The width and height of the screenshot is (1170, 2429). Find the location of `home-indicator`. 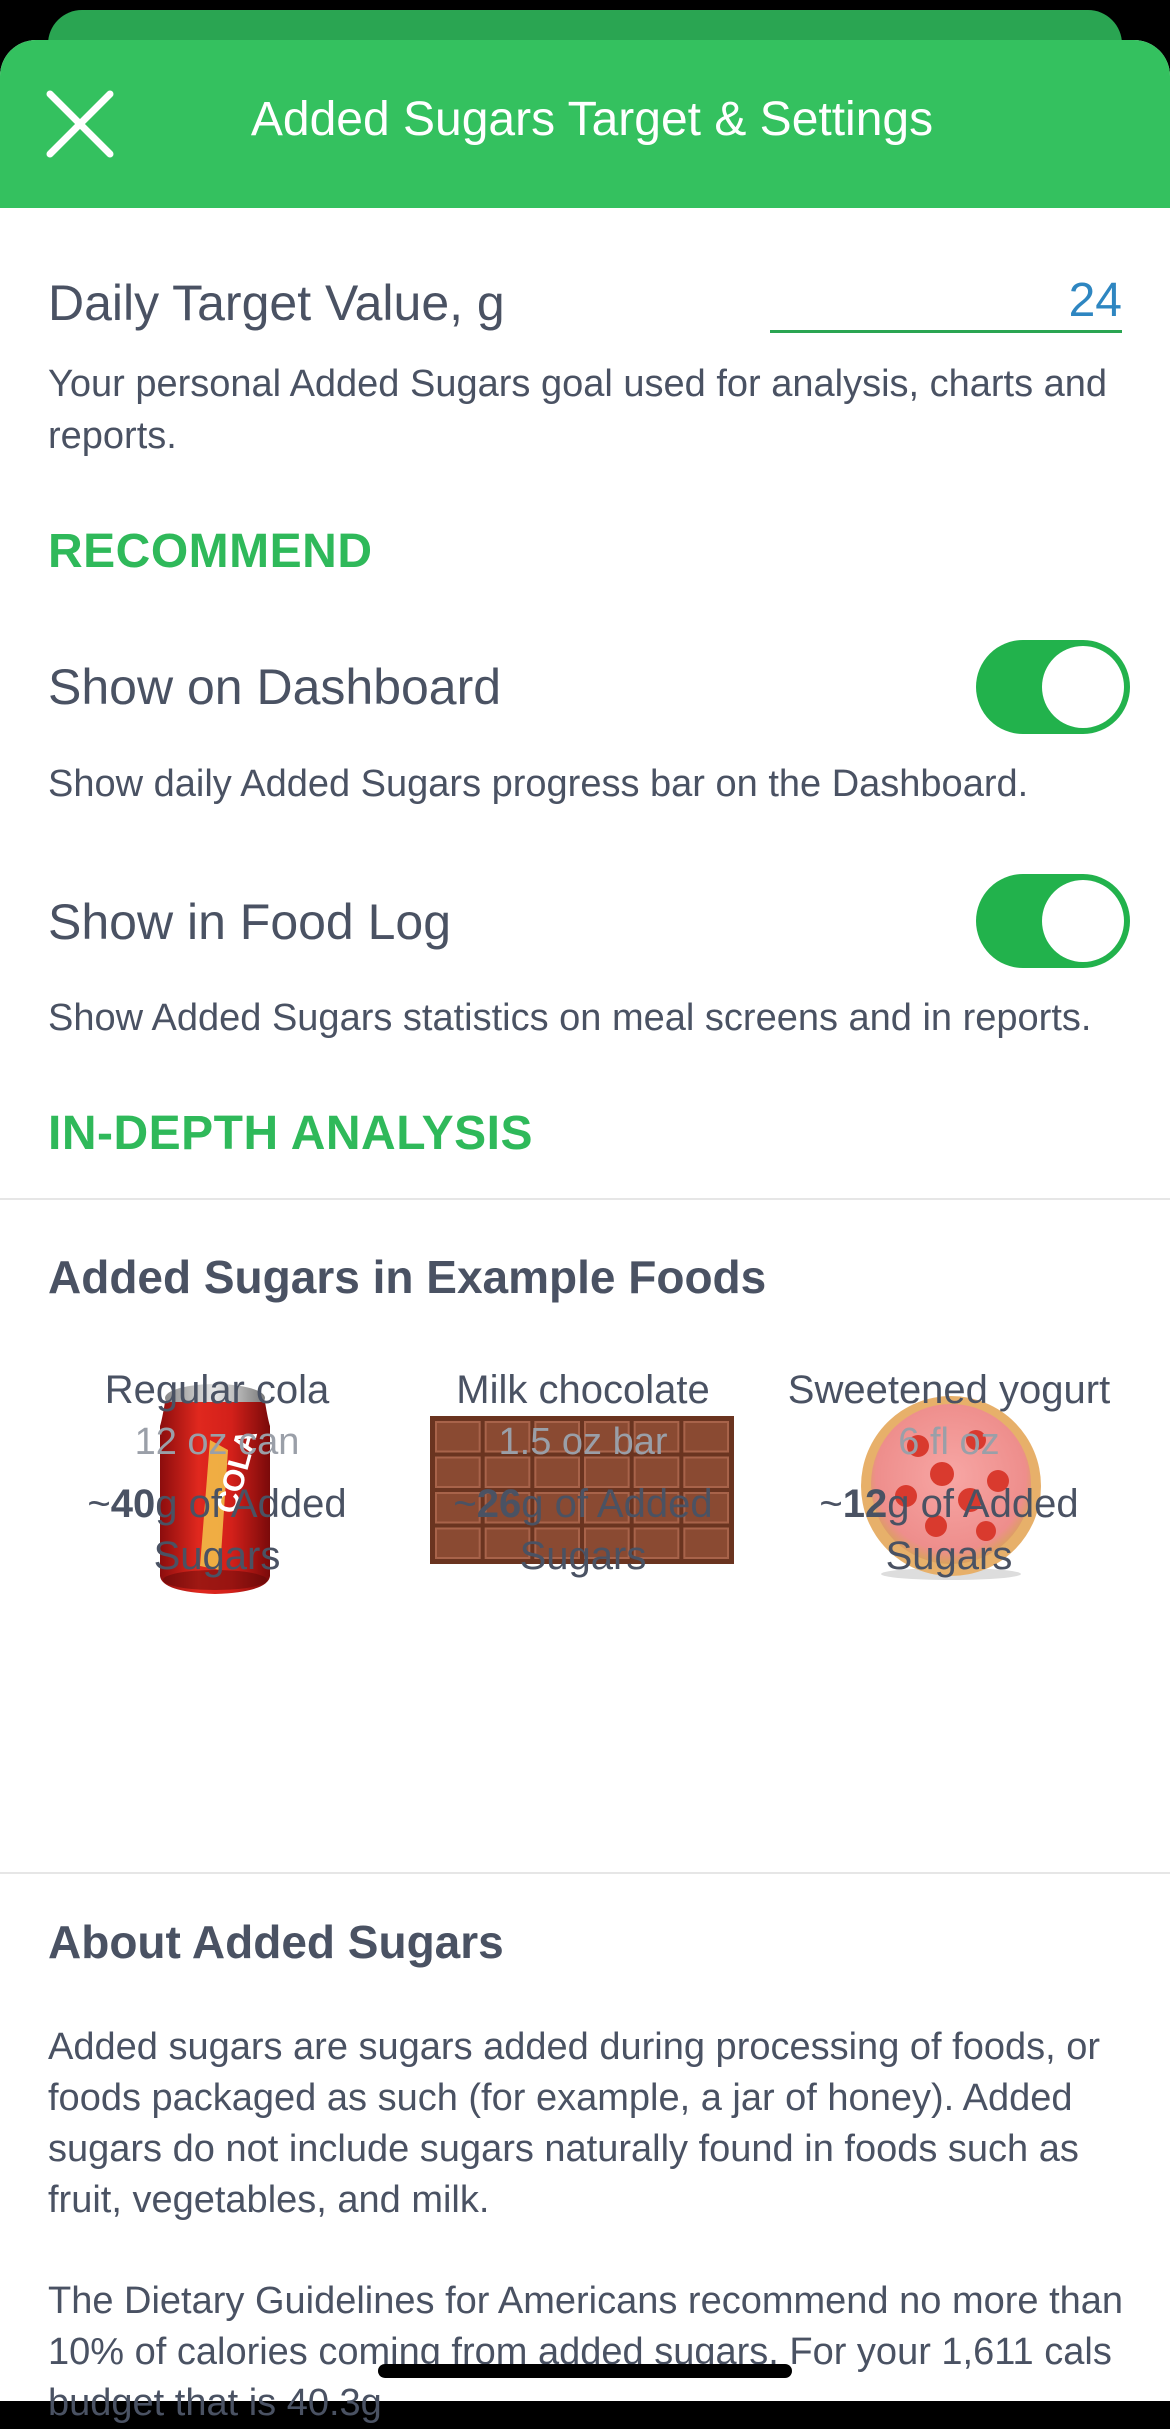

home-indicator is located at coordinates (585, 2371).